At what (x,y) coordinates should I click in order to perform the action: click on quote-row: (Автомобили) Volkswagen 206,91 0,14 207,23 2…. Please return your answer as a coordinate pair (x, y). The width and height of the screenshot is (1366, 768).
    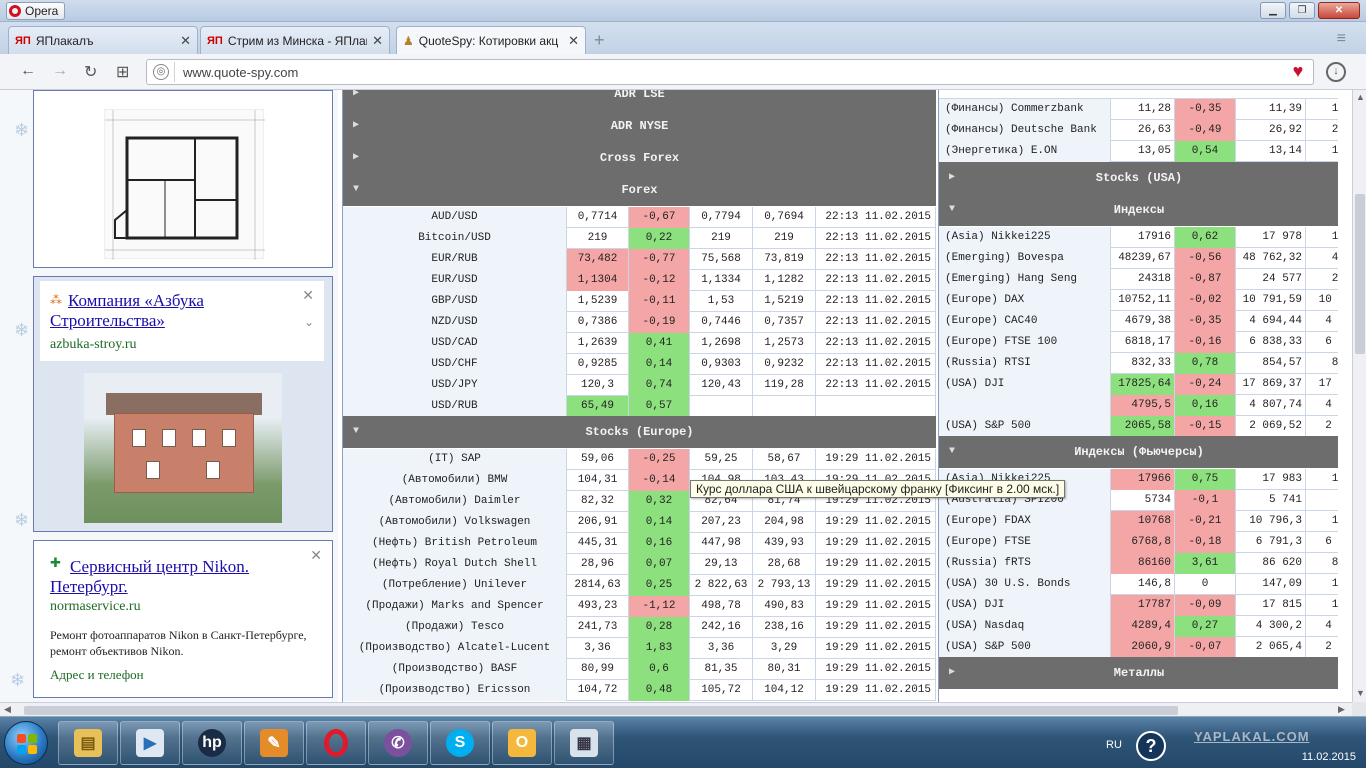
    Looking at the image, I should click on (639, 522).